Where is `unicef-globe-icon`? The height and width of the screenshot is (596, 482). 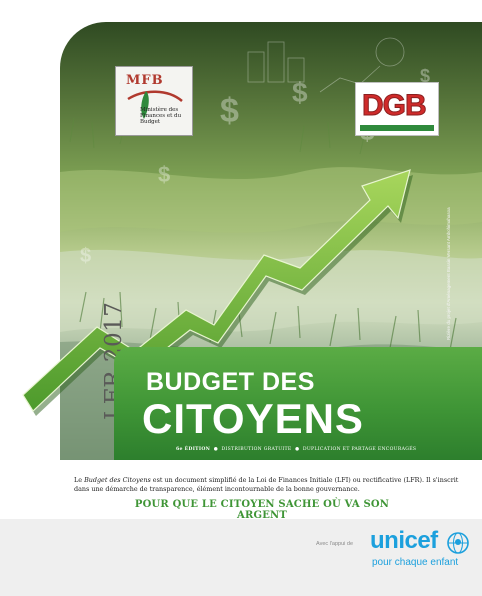 unicef-globe-icon is located at coordinates (458, 543).